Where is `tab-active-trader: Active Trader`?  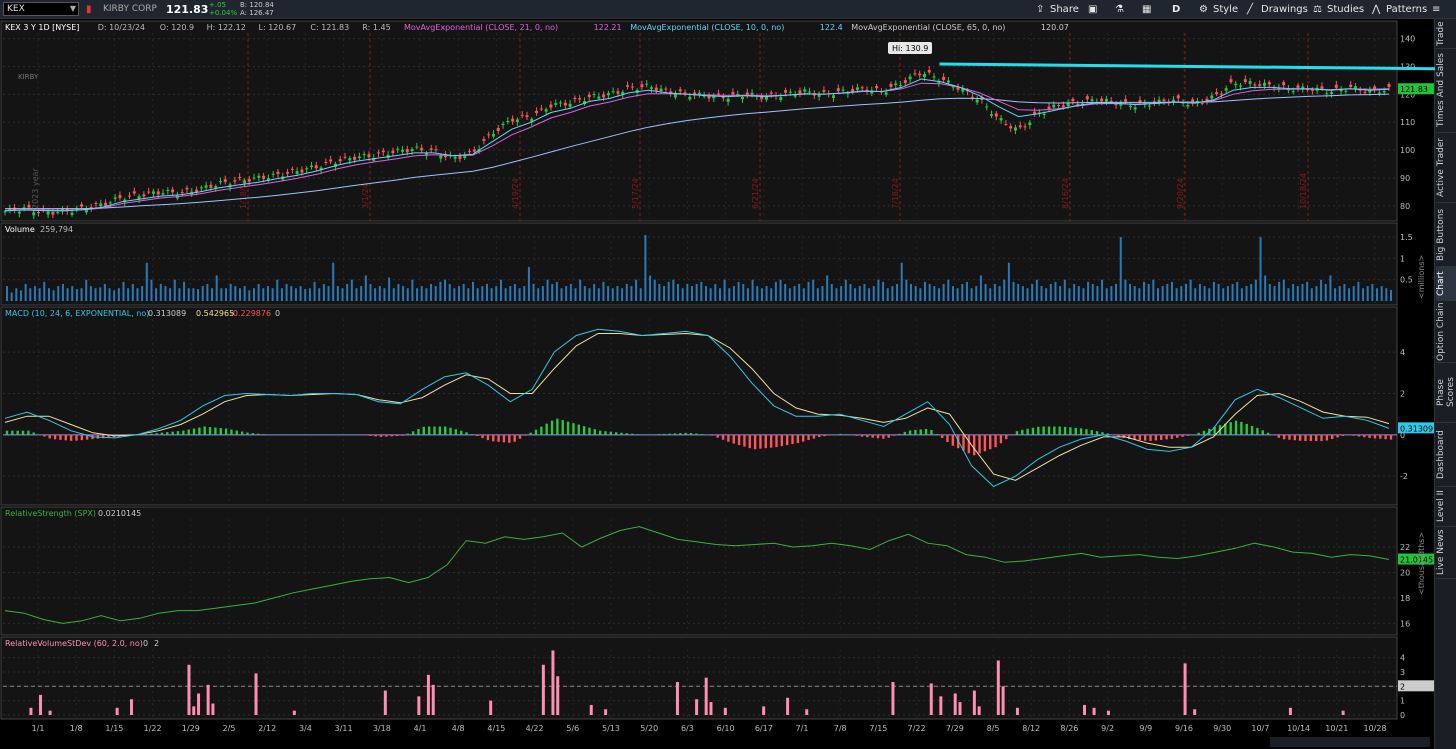
tab-active-trader: Active Trader is located at coordinates (1446, 168).